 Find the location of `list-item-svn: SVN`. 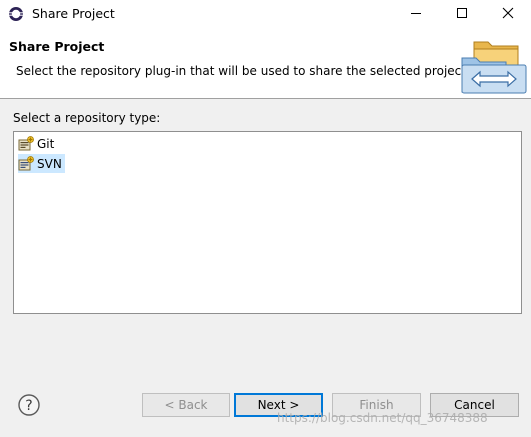

list-item-svn: SVN is located at coordinates (41, 163).